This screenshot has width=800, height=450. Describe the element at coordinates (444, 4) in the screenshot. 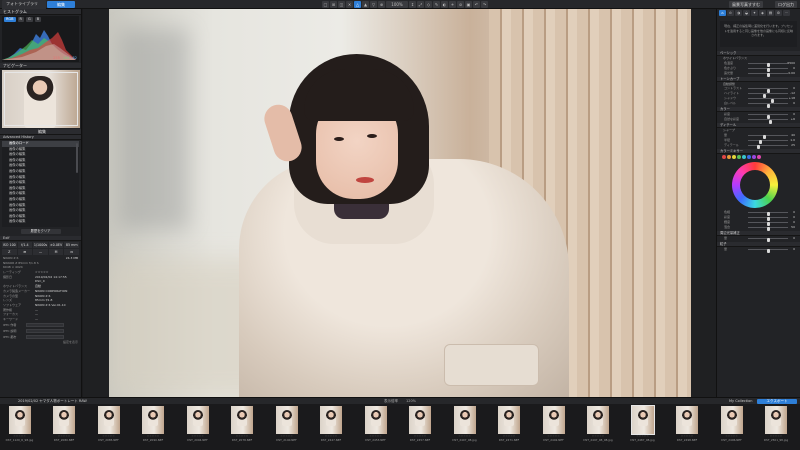

I see `toolbar-tool-button: ◐` at that location.